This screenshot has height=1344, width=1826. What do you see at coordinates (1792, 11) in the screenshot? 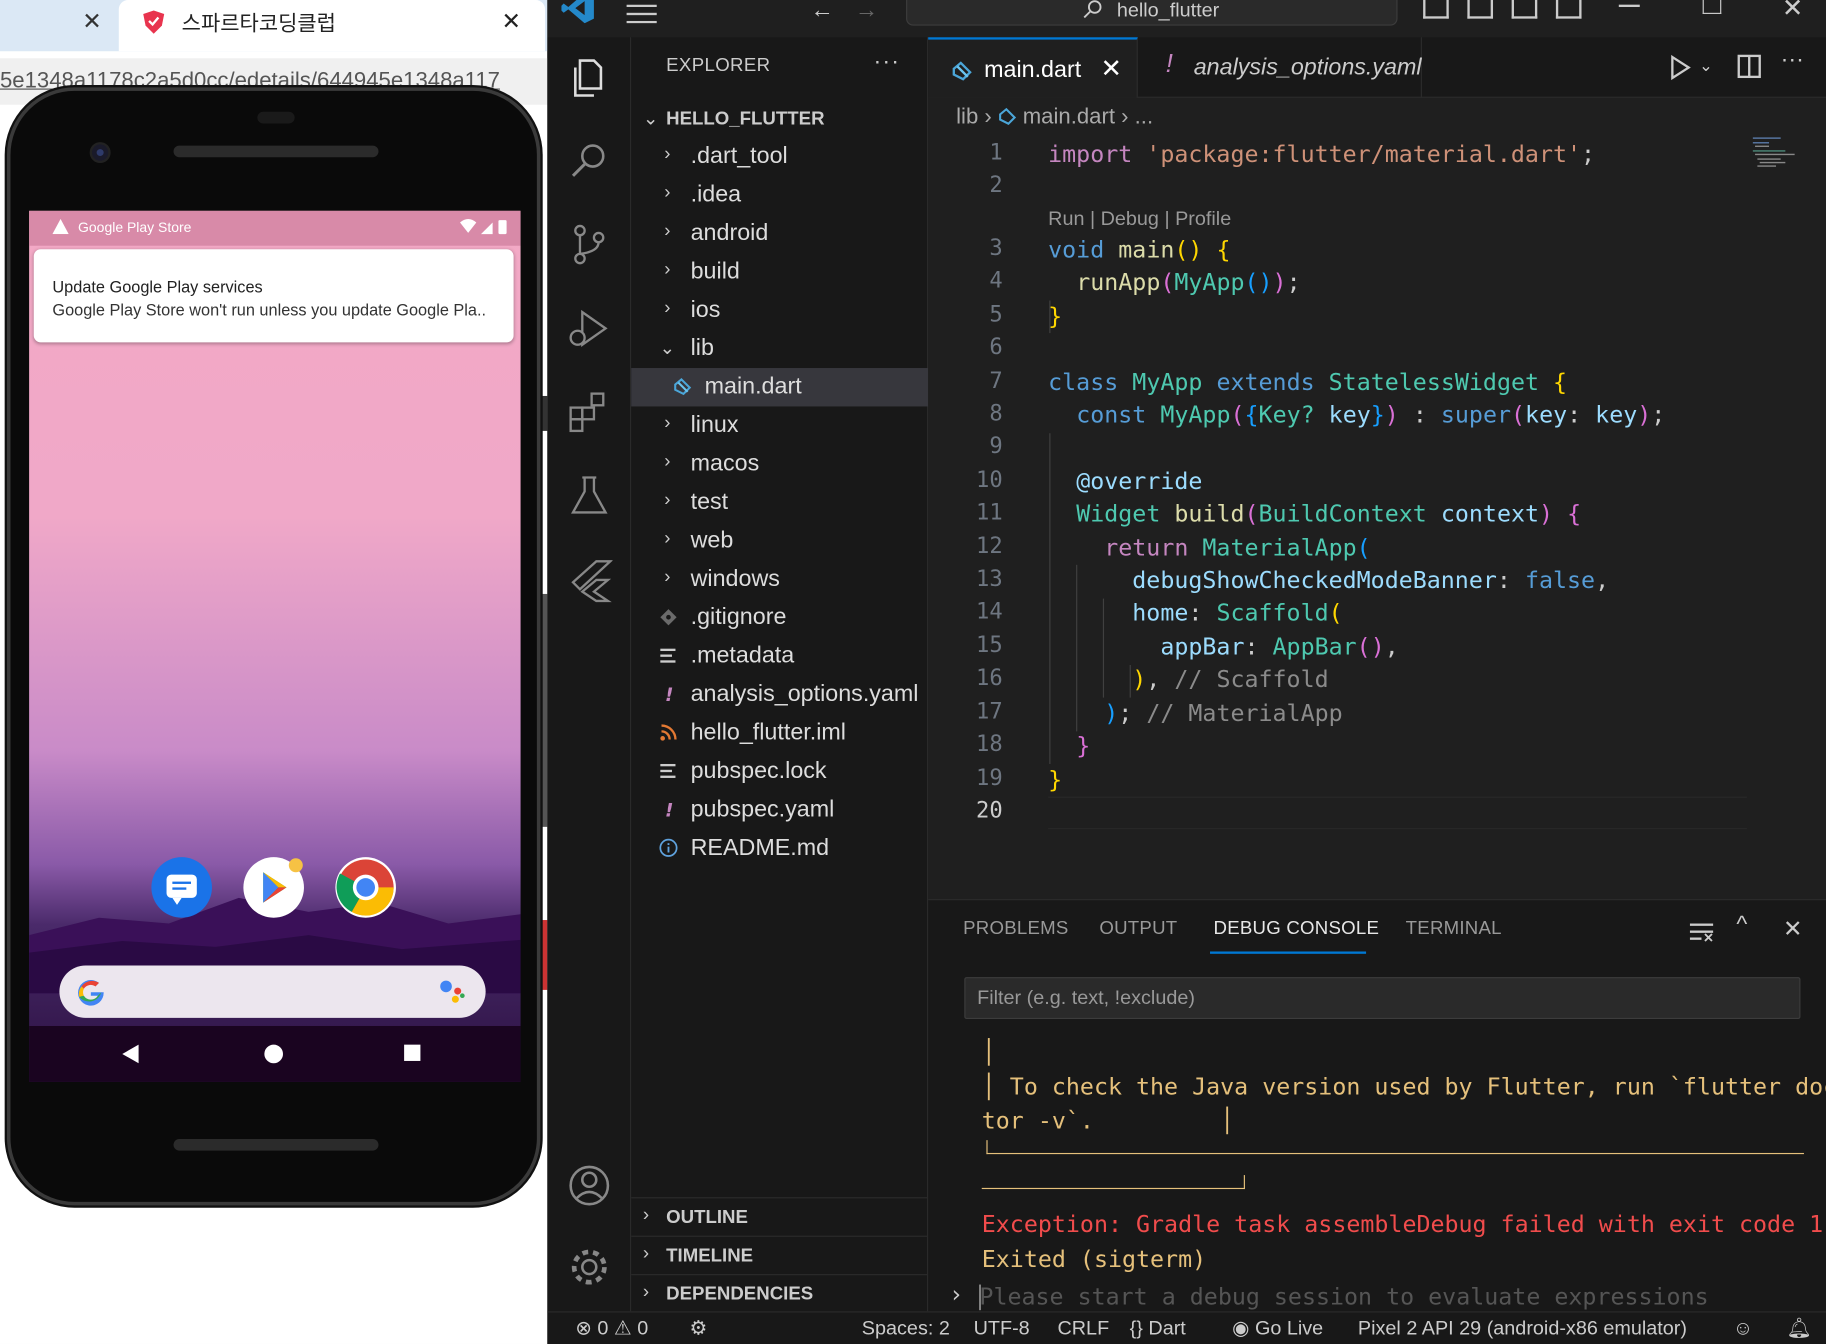
I see `close-window-icon: ✕` at bounding box center [1792, 11].